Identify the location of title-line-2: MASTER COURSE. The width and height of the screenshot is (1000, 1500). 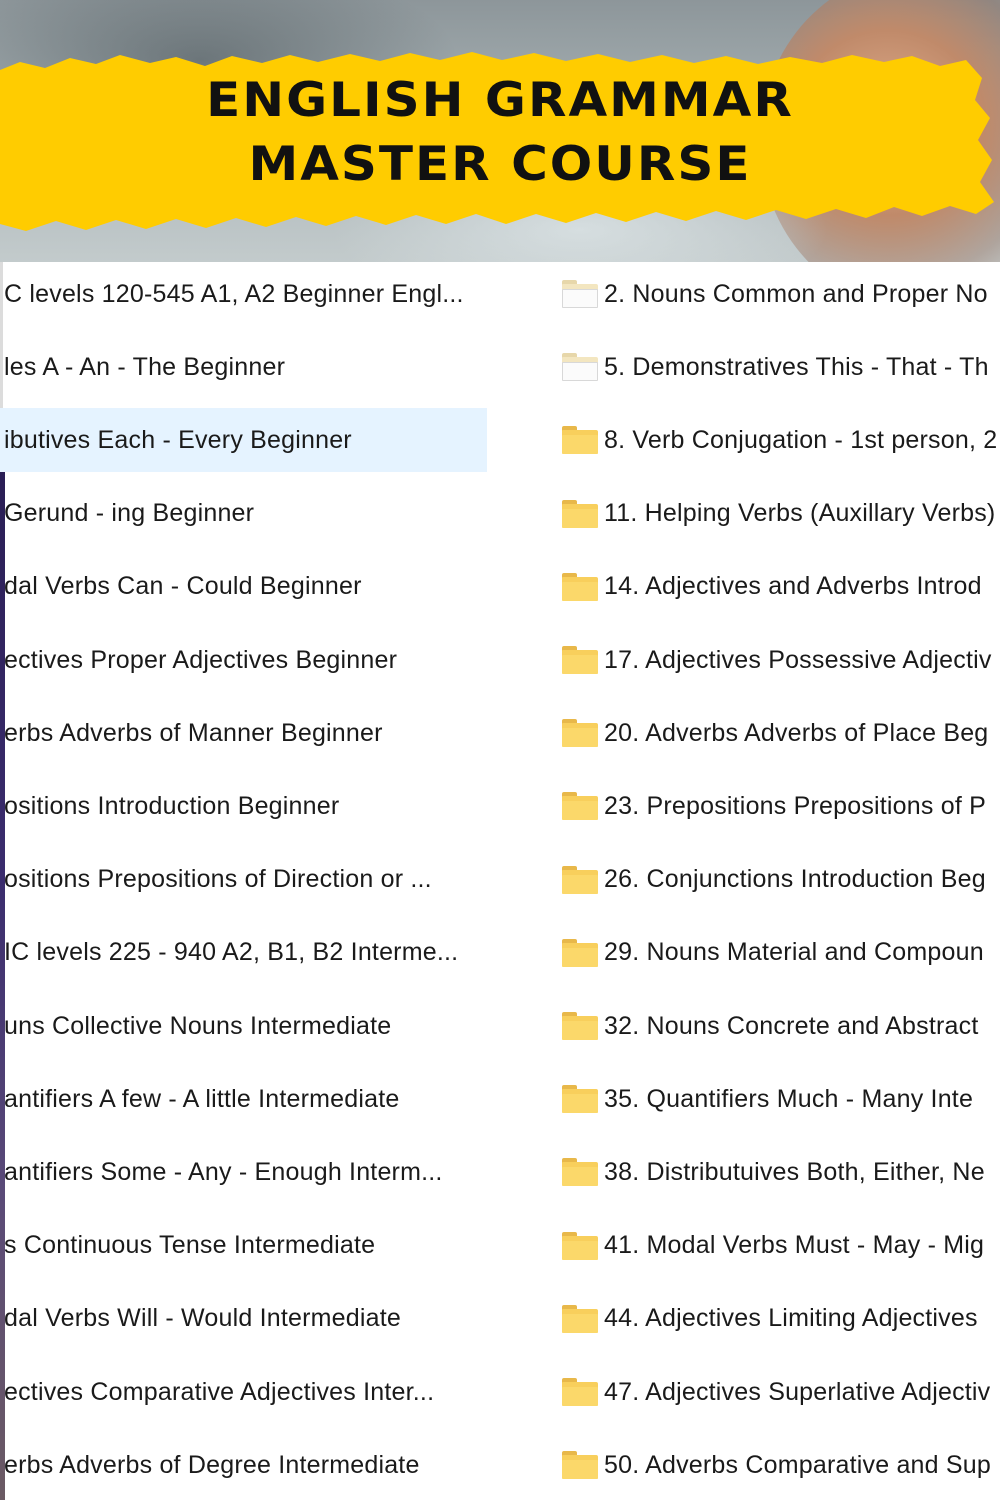
(500, 164).